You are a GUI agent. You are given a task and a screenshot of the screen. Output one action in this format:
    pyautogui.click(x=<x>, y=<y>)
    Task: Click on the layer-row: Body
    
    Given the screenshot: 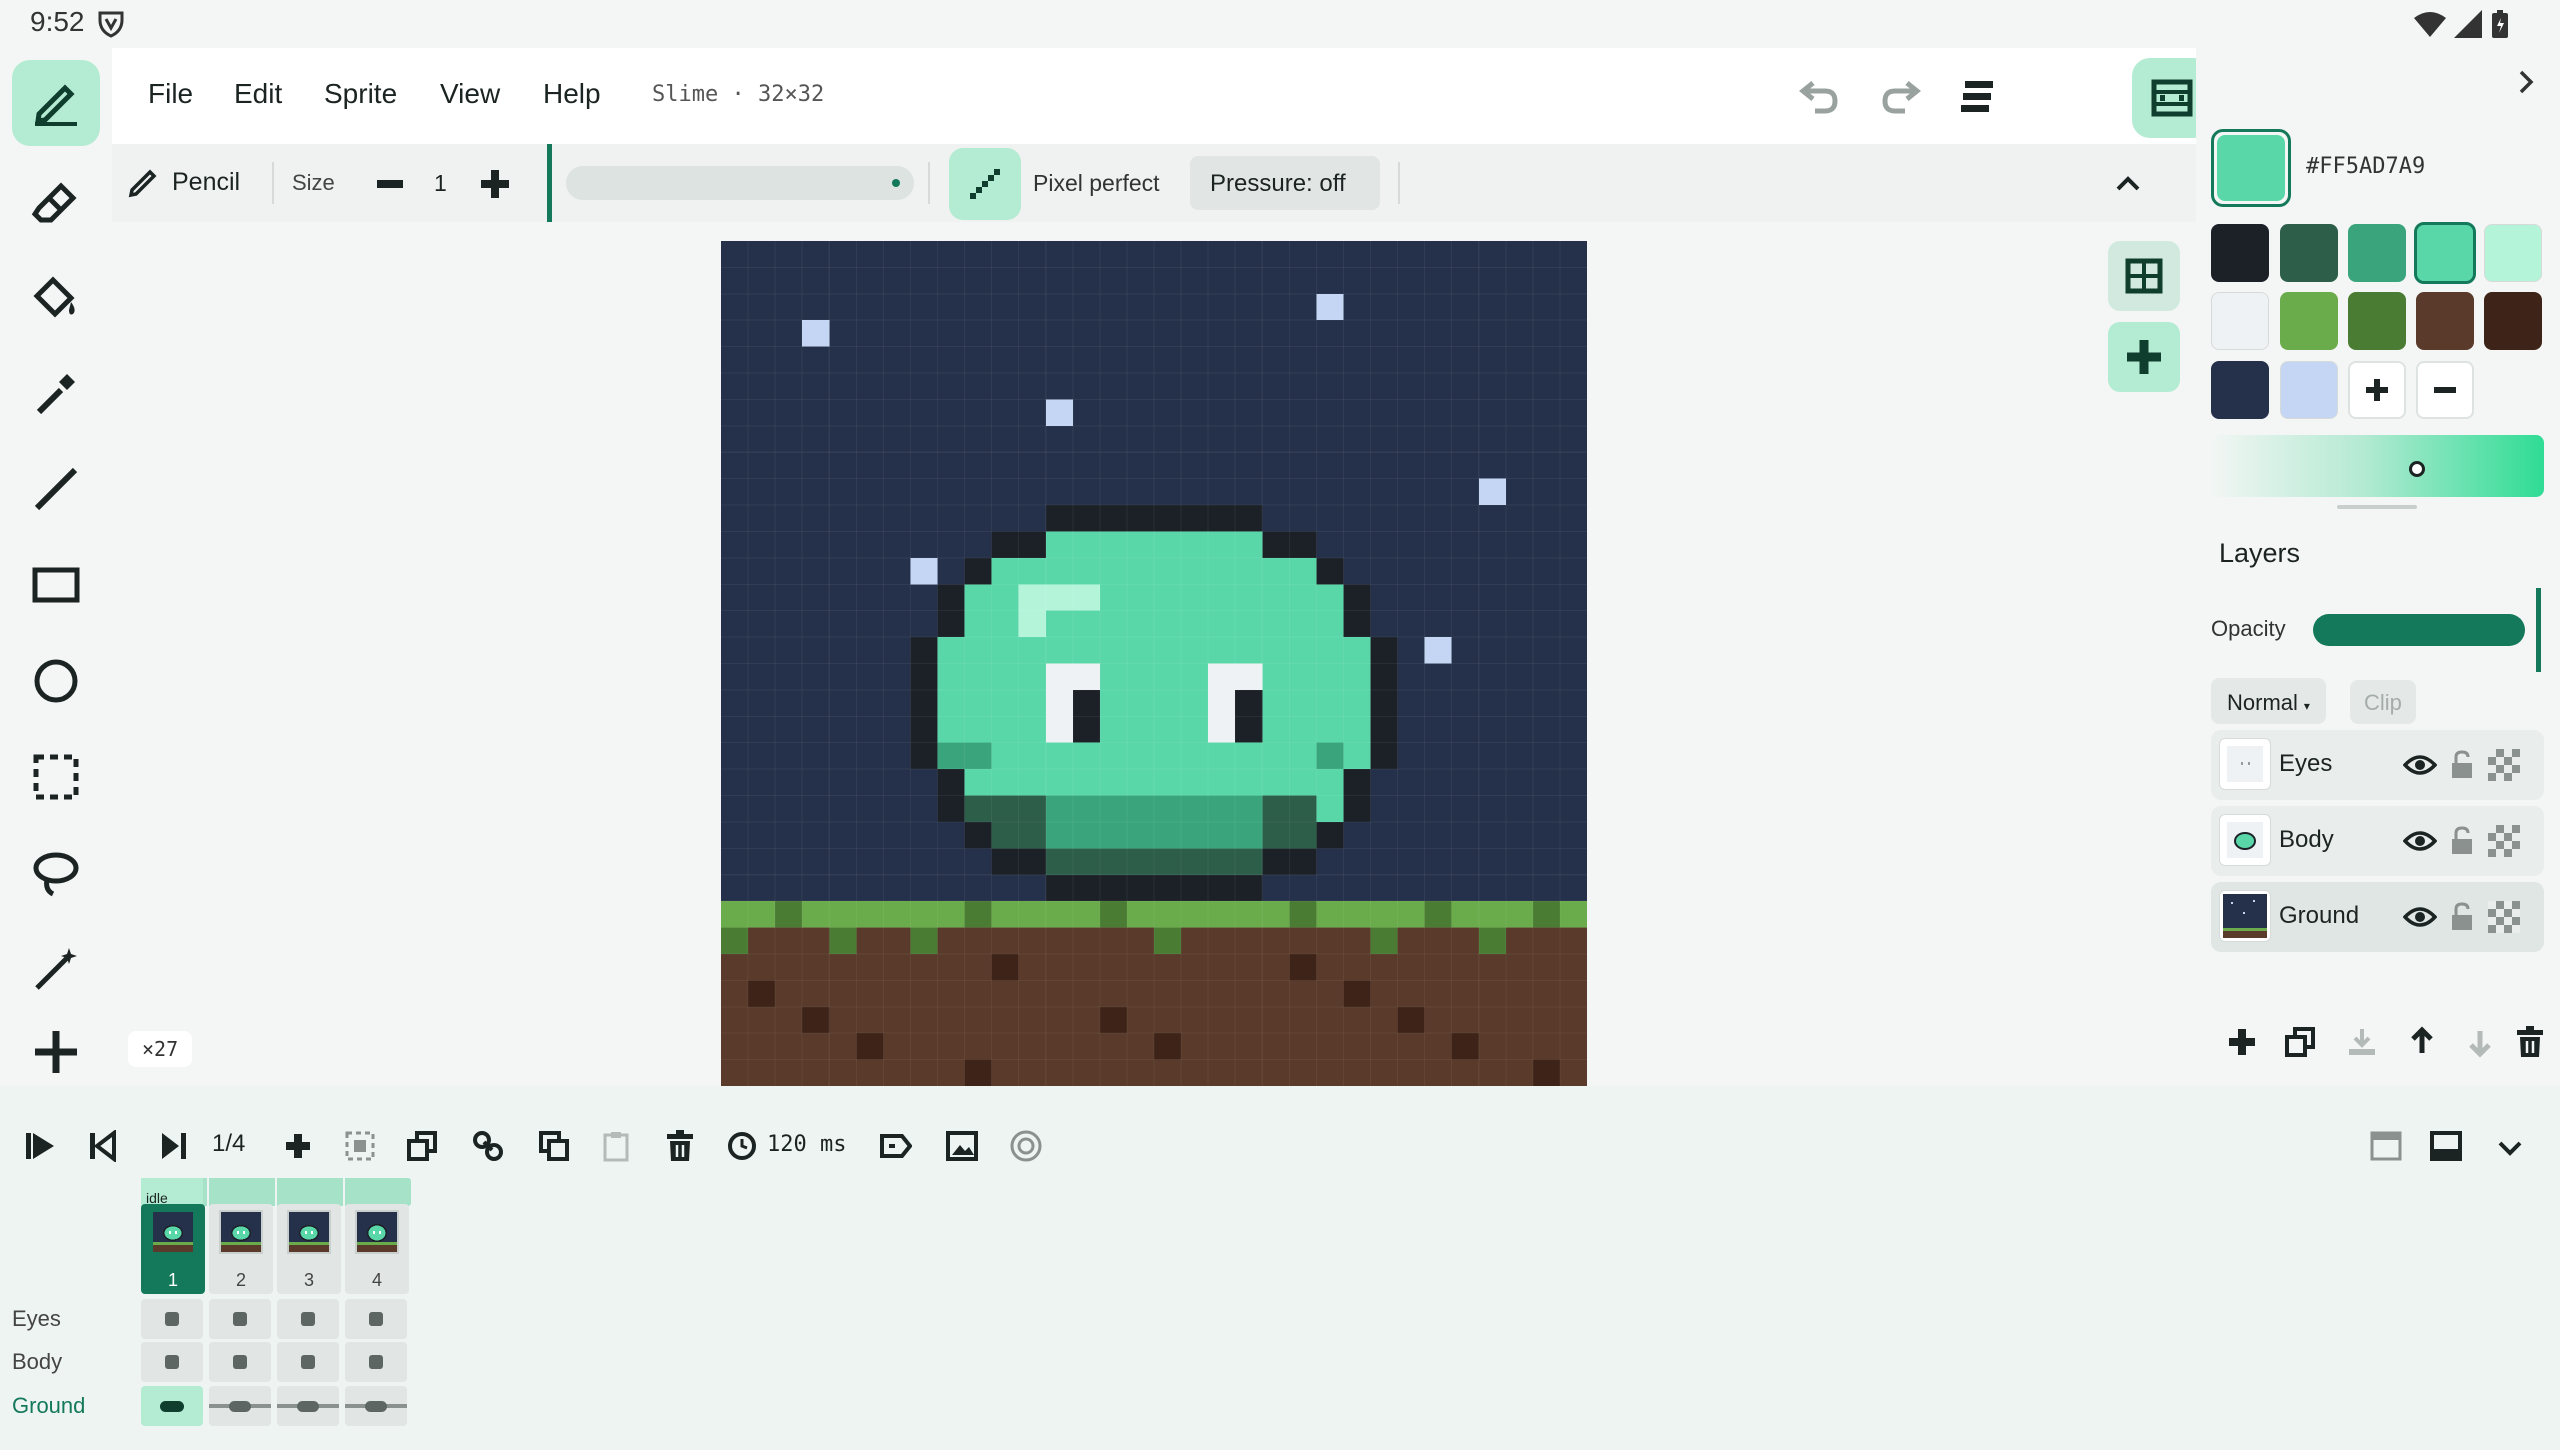 What is the action you would take?
    pyautogui.click(x=2377, y=841)
    